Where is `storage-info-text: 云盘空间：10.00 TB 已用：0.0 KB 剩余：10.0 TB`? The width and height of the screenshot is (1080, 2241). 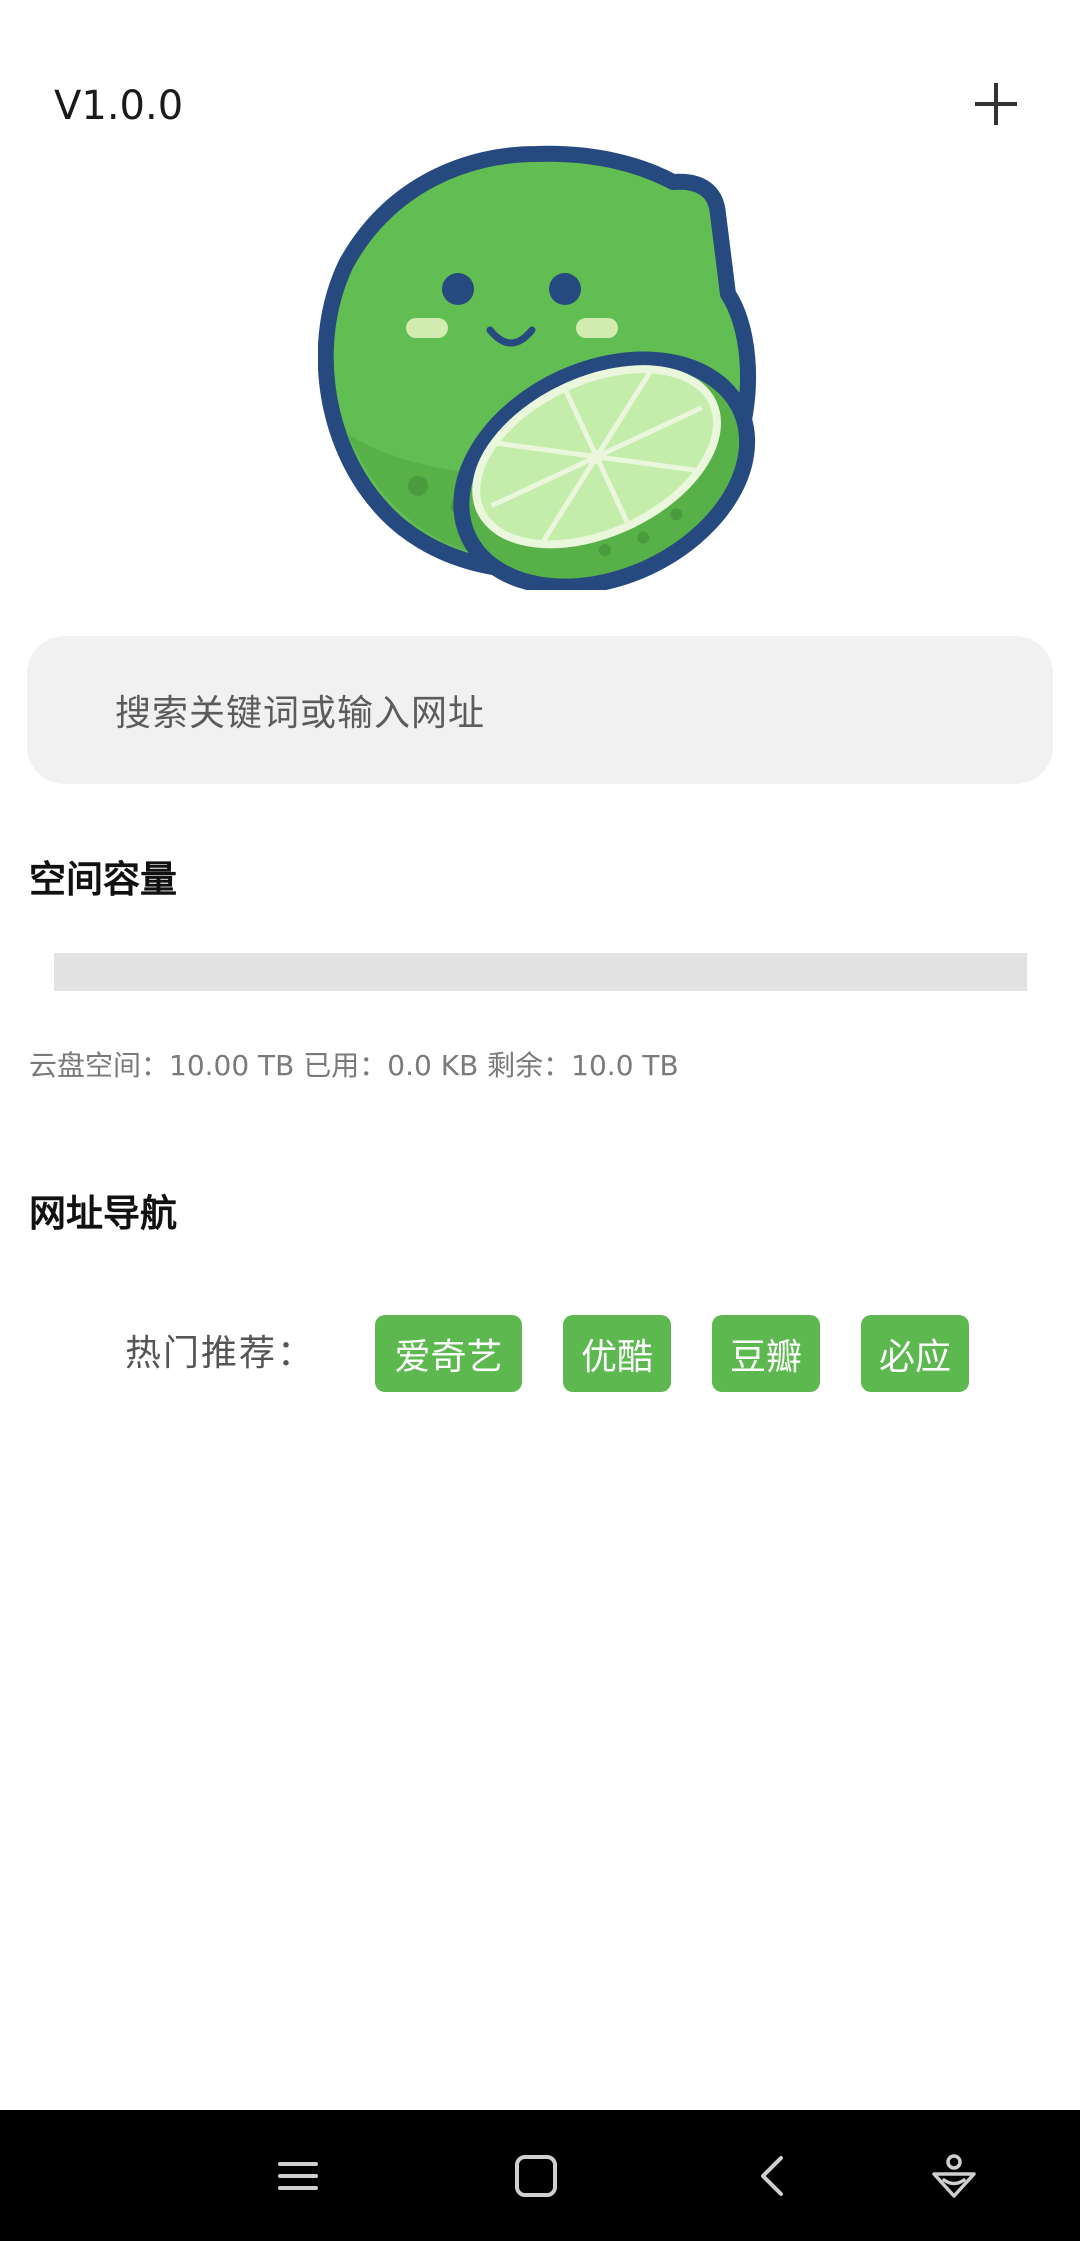
storage-info-text: 云盘空间：10.00 TB 已用：0.0 KB 剩余：10.0 TB is located at coordinates (354, 1065).